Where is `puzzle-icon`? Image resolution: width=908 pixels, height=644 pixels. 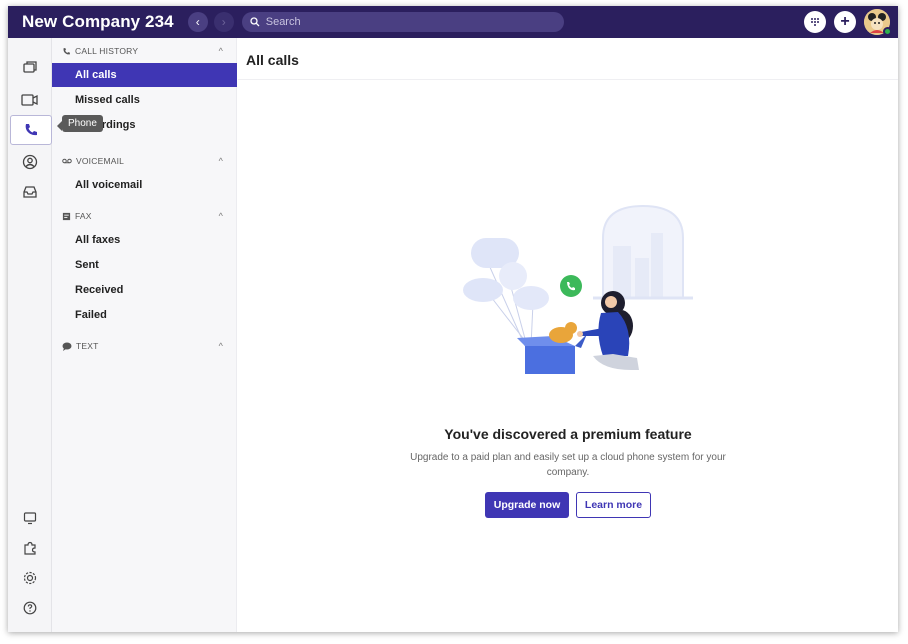 puzzle-icon is located at coordinates (30, 548).